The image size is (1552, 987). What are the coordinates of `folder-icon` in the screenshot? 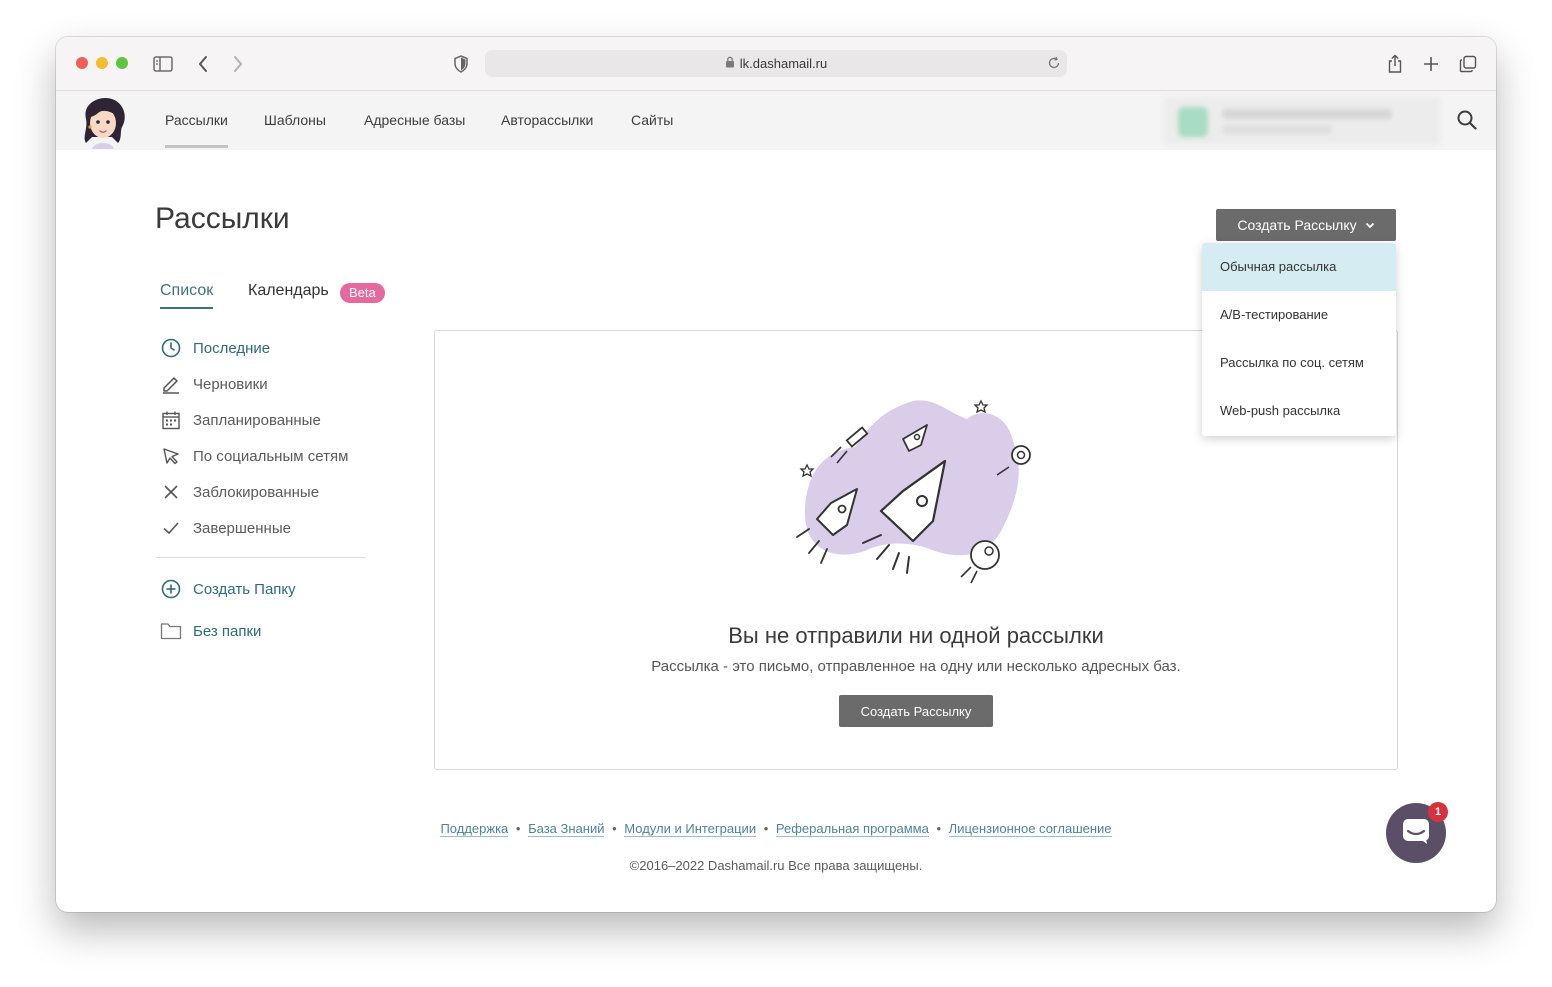 It's located at (171, 631).